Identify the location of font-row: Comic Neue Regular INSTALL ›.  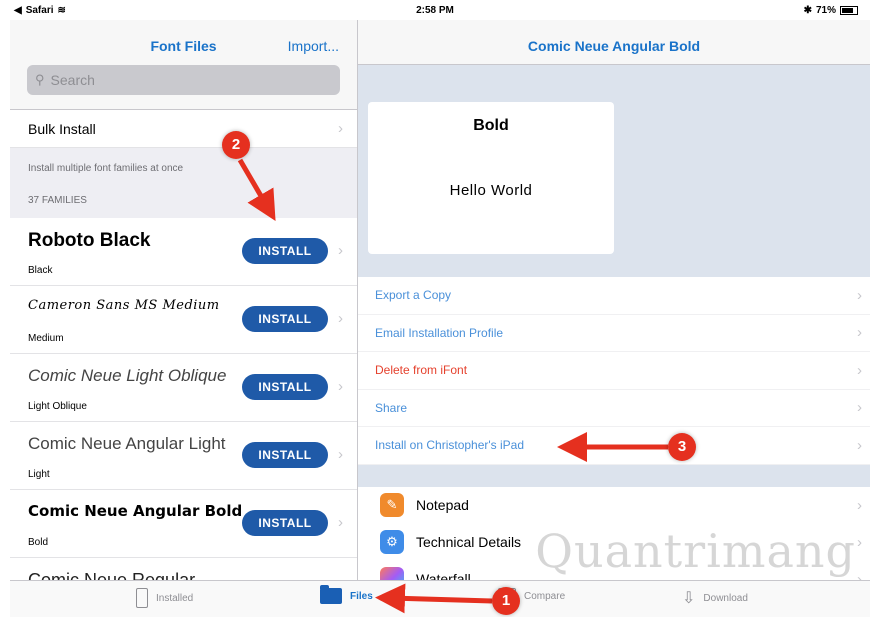
(183, 569).